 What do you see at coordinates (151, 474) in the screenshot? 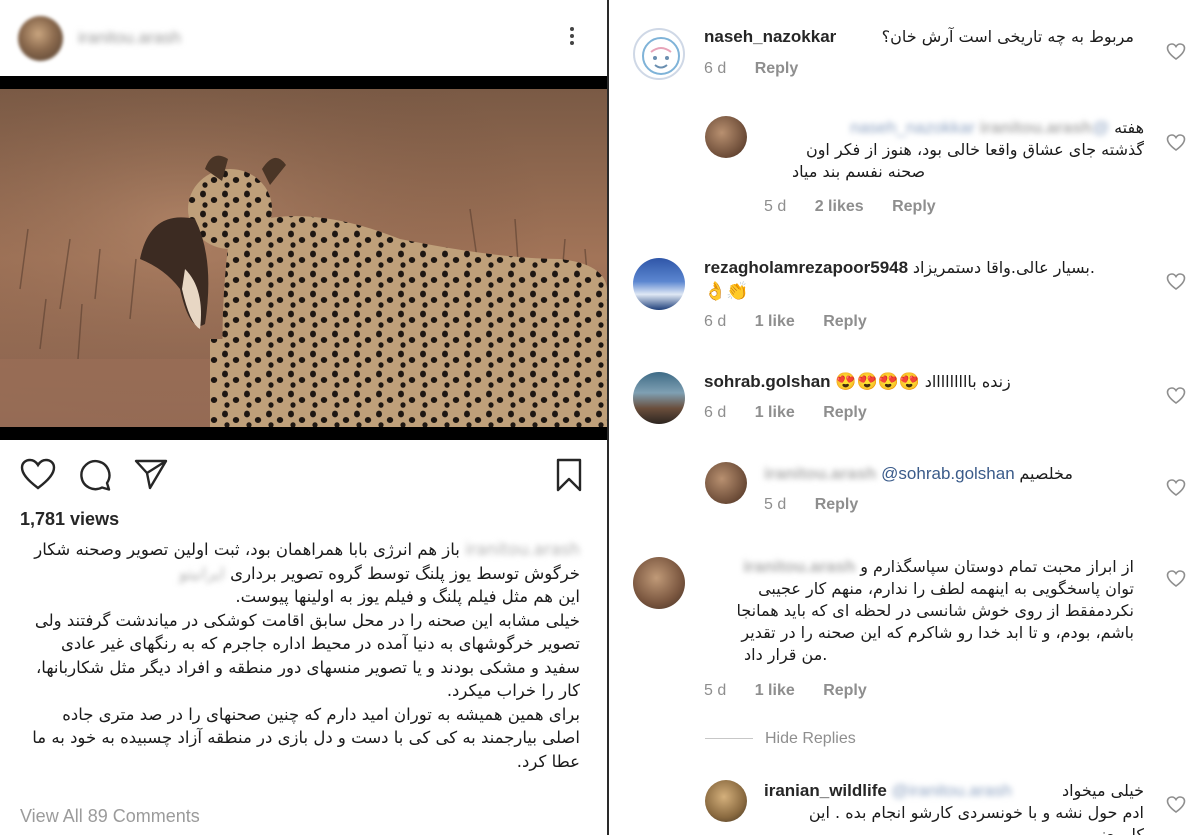
I see `share-send-icon` at bounding box center [151, 474].